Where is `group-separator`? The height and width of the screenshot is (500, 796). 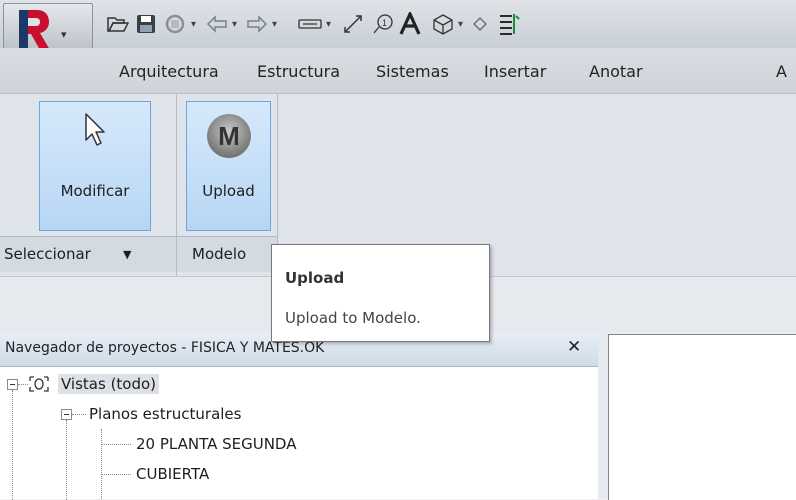 group-separator is located at coordinates (176, 185).